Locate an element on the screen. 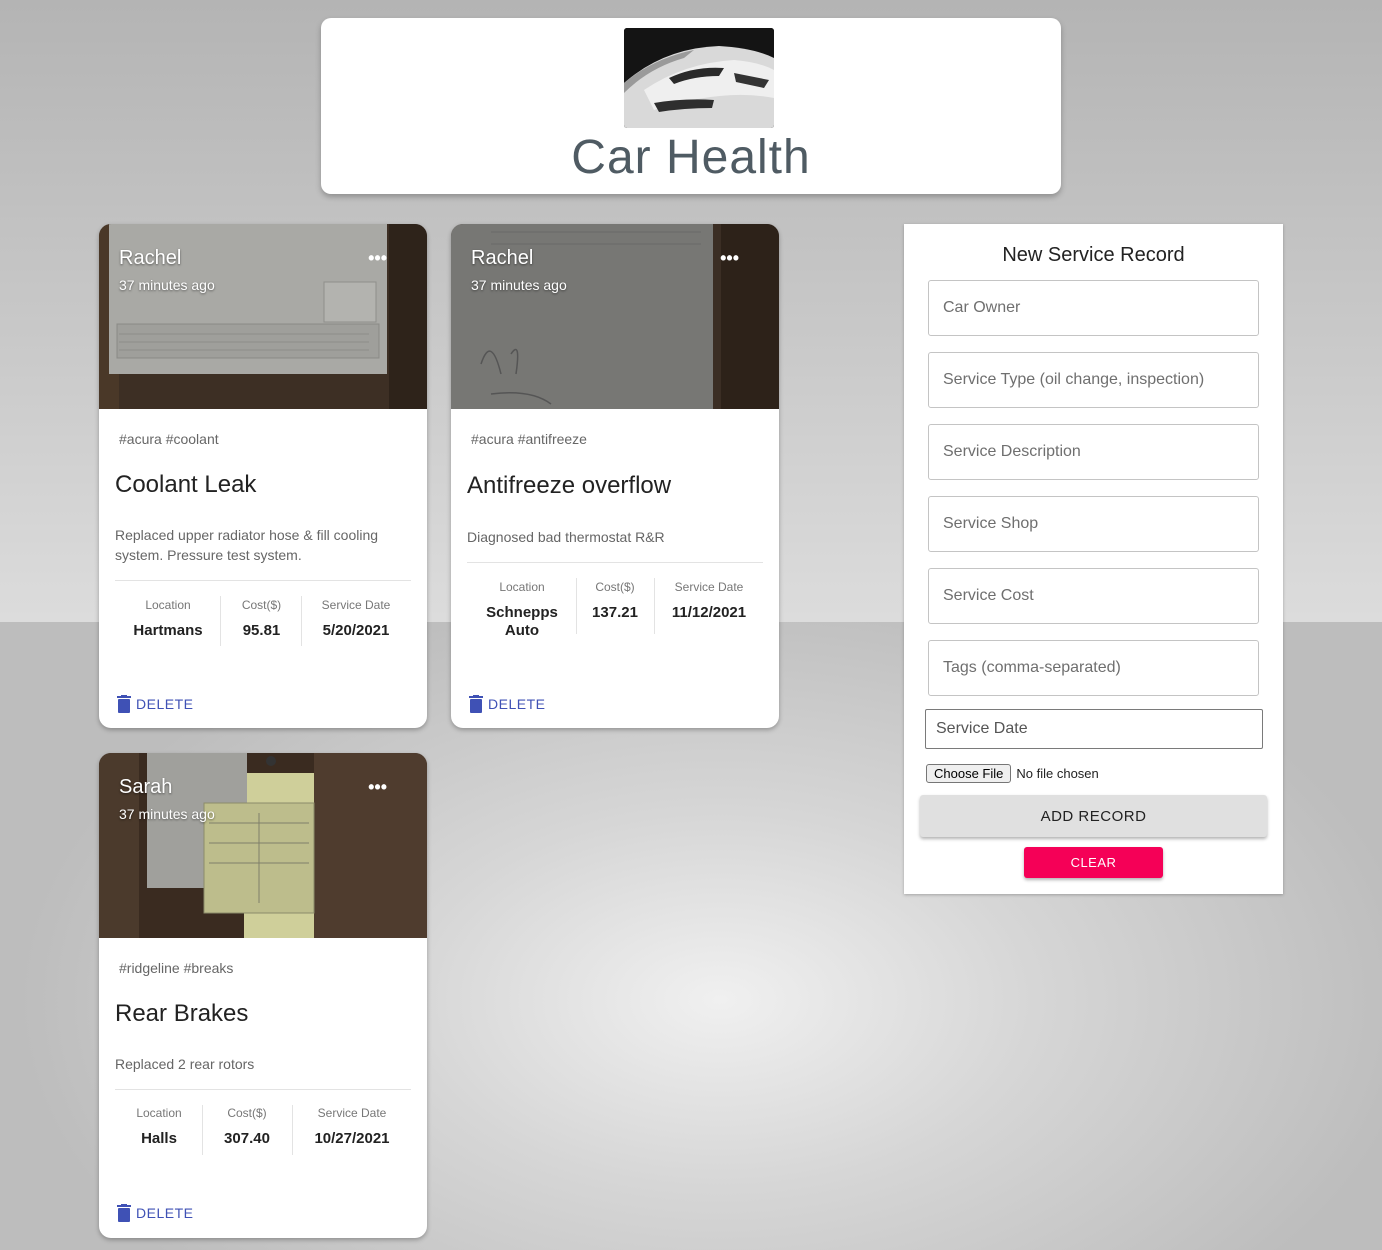  service-description-field is located at coordinates (1093, 452).